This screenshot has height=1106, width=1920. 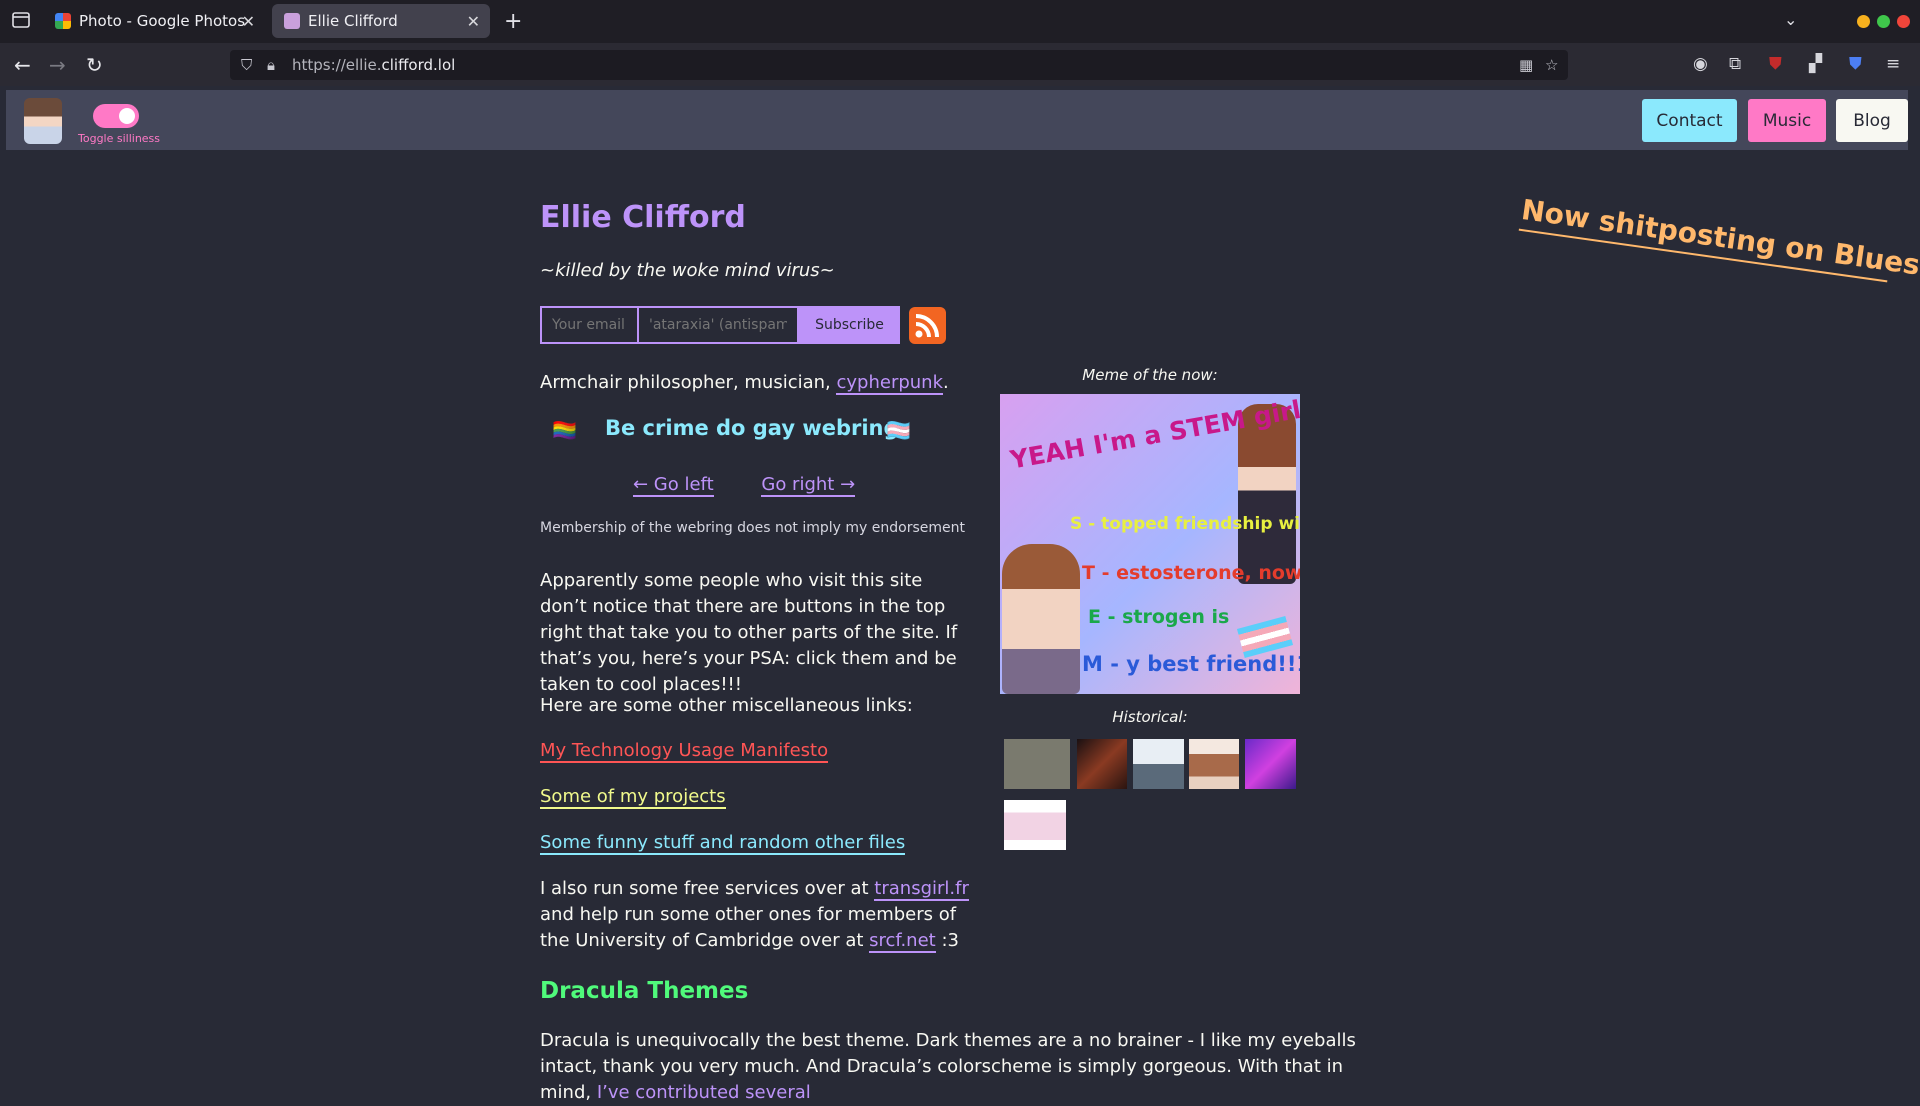 What do you see at coordinates (1191, 664) in the screenshot?
I see `meme-line-5: M - y best friend!!1!` at bounding box center [1191, 664].